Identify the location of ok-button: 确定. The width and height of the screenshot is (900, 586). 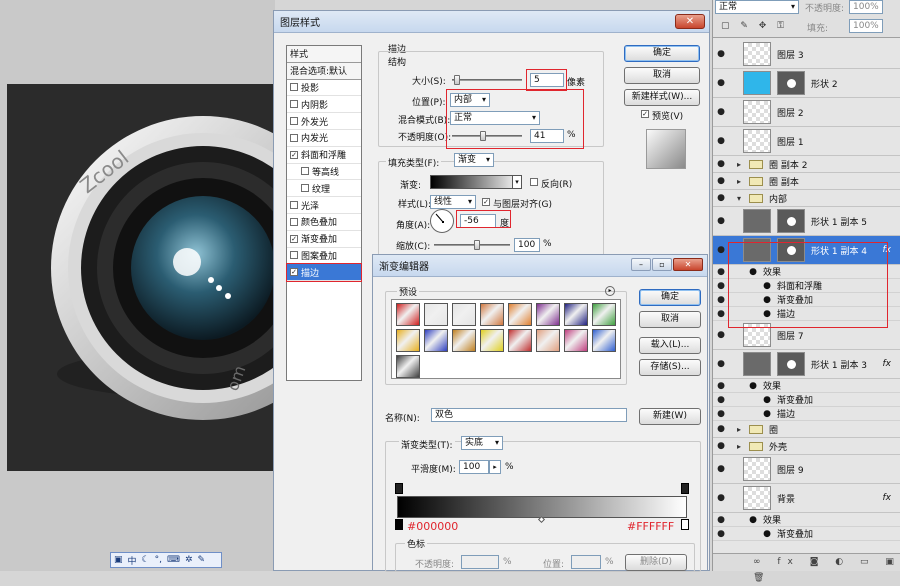
(662, 53).